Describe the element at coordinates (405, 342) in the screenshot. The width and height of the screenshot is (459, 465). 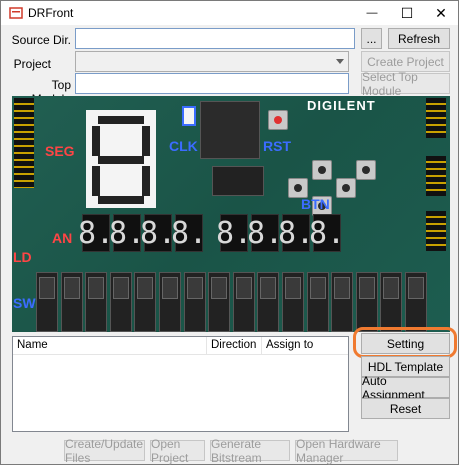
I see `setting-highlight-marker` at that location.